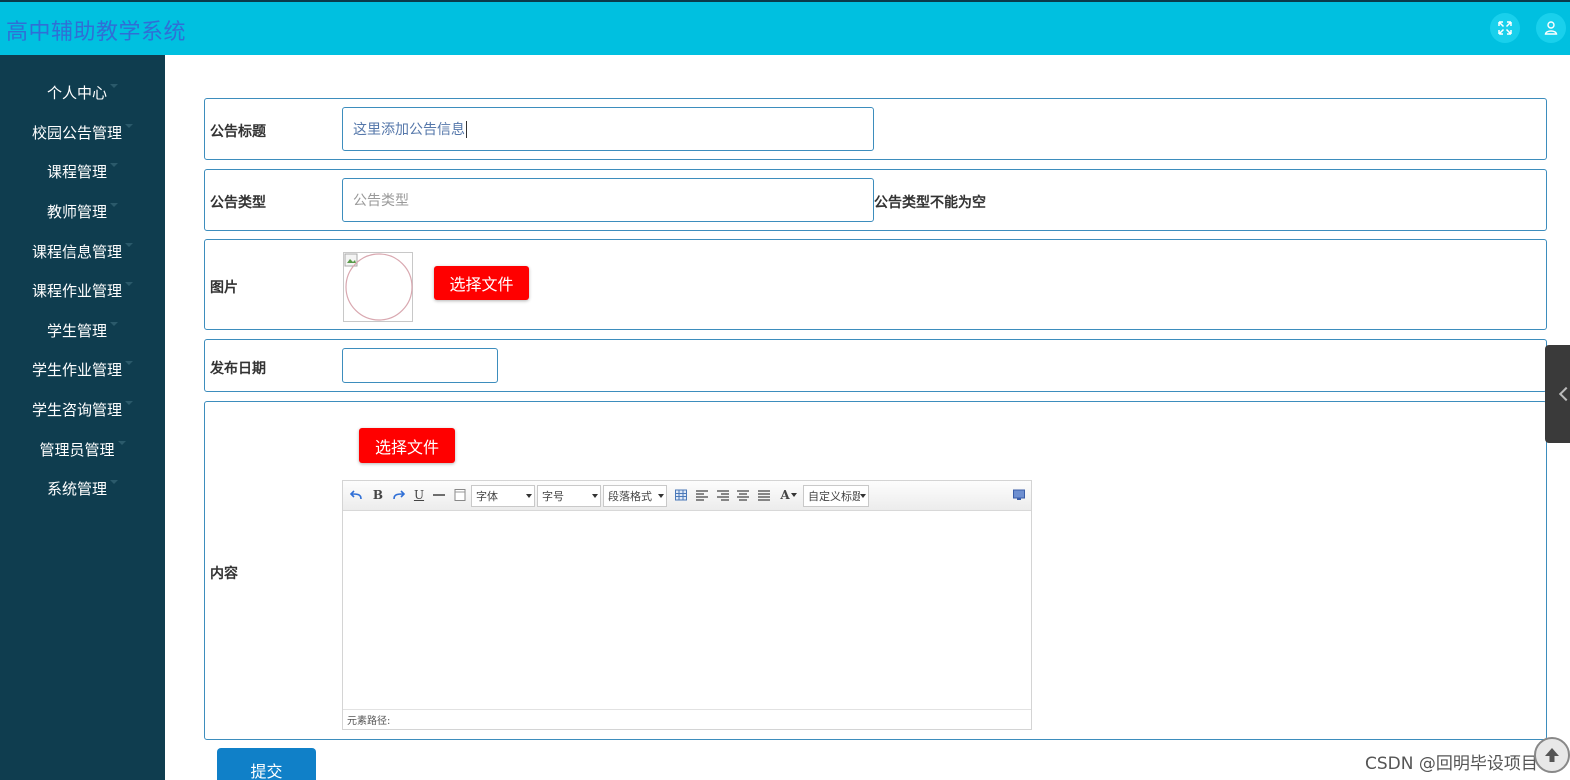  Describe the element at coordinates (687, 610) in the screenshot. I see `editor-content-area` at that location.